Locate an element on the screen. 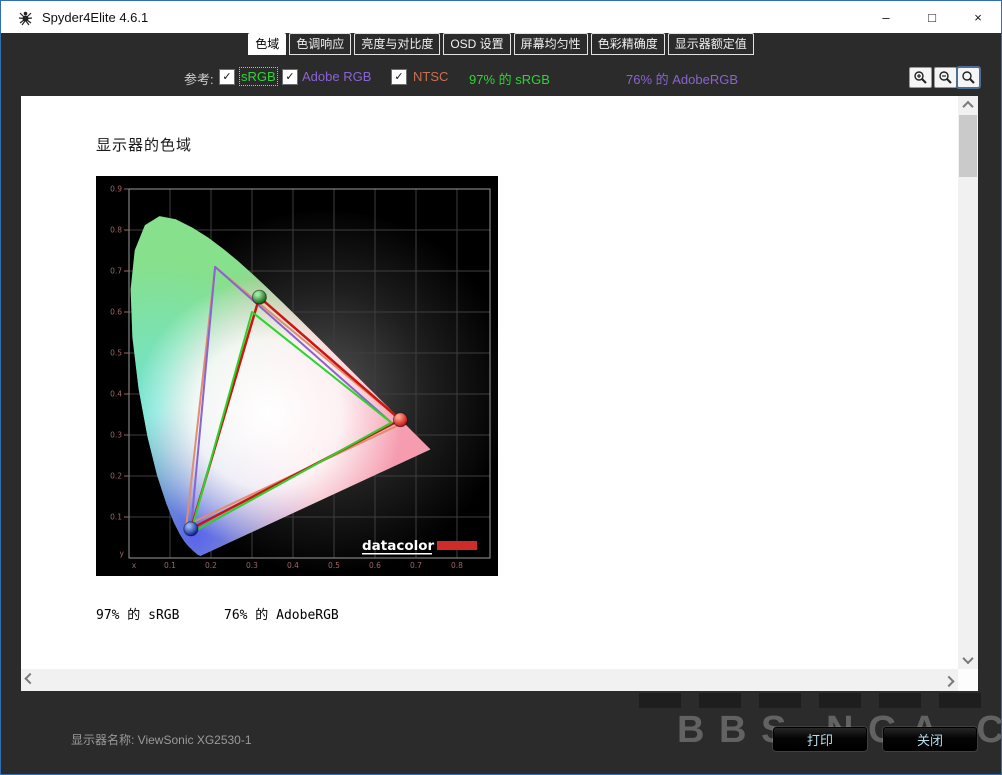 This screenshot has height=775, width=1002. svg-text: x is located at coordinates (134, 565).